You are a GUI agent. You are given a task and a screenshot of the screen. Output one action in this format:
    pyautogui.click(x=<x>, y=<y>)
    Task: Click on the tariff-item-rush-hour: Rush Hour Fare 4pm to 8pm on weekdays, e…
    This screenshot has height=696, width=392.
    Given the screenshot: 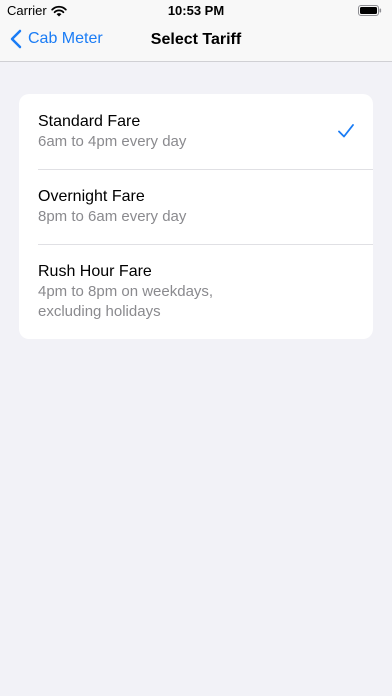 What is the action you would take?
    pyautogui.click(x=196, y=291)
    